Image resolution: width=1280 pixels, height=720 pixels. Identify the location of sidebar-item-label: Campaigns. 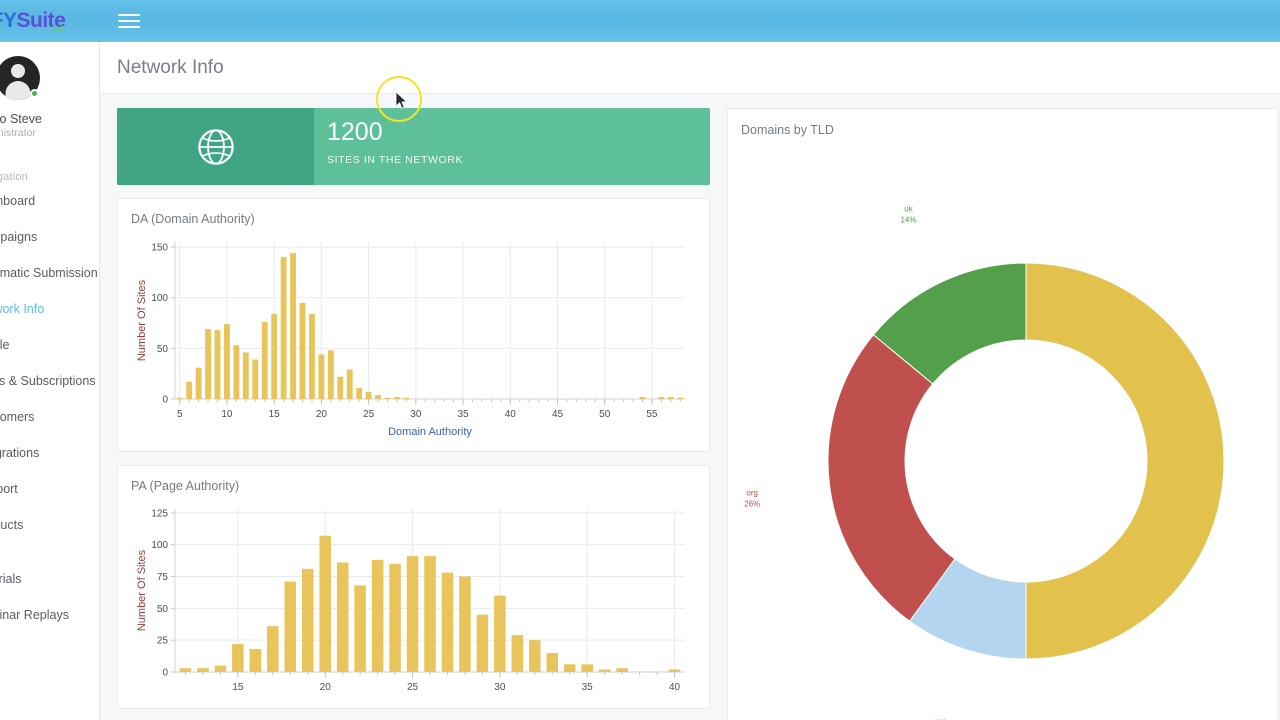
(19, 237).